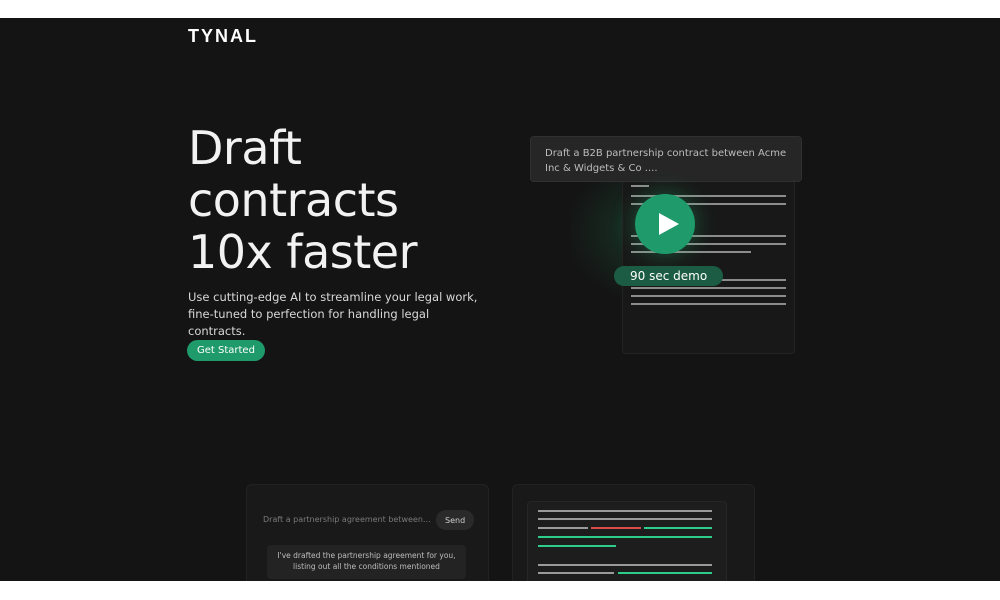  I want to click on diff-line-removed, so click(616, 528).